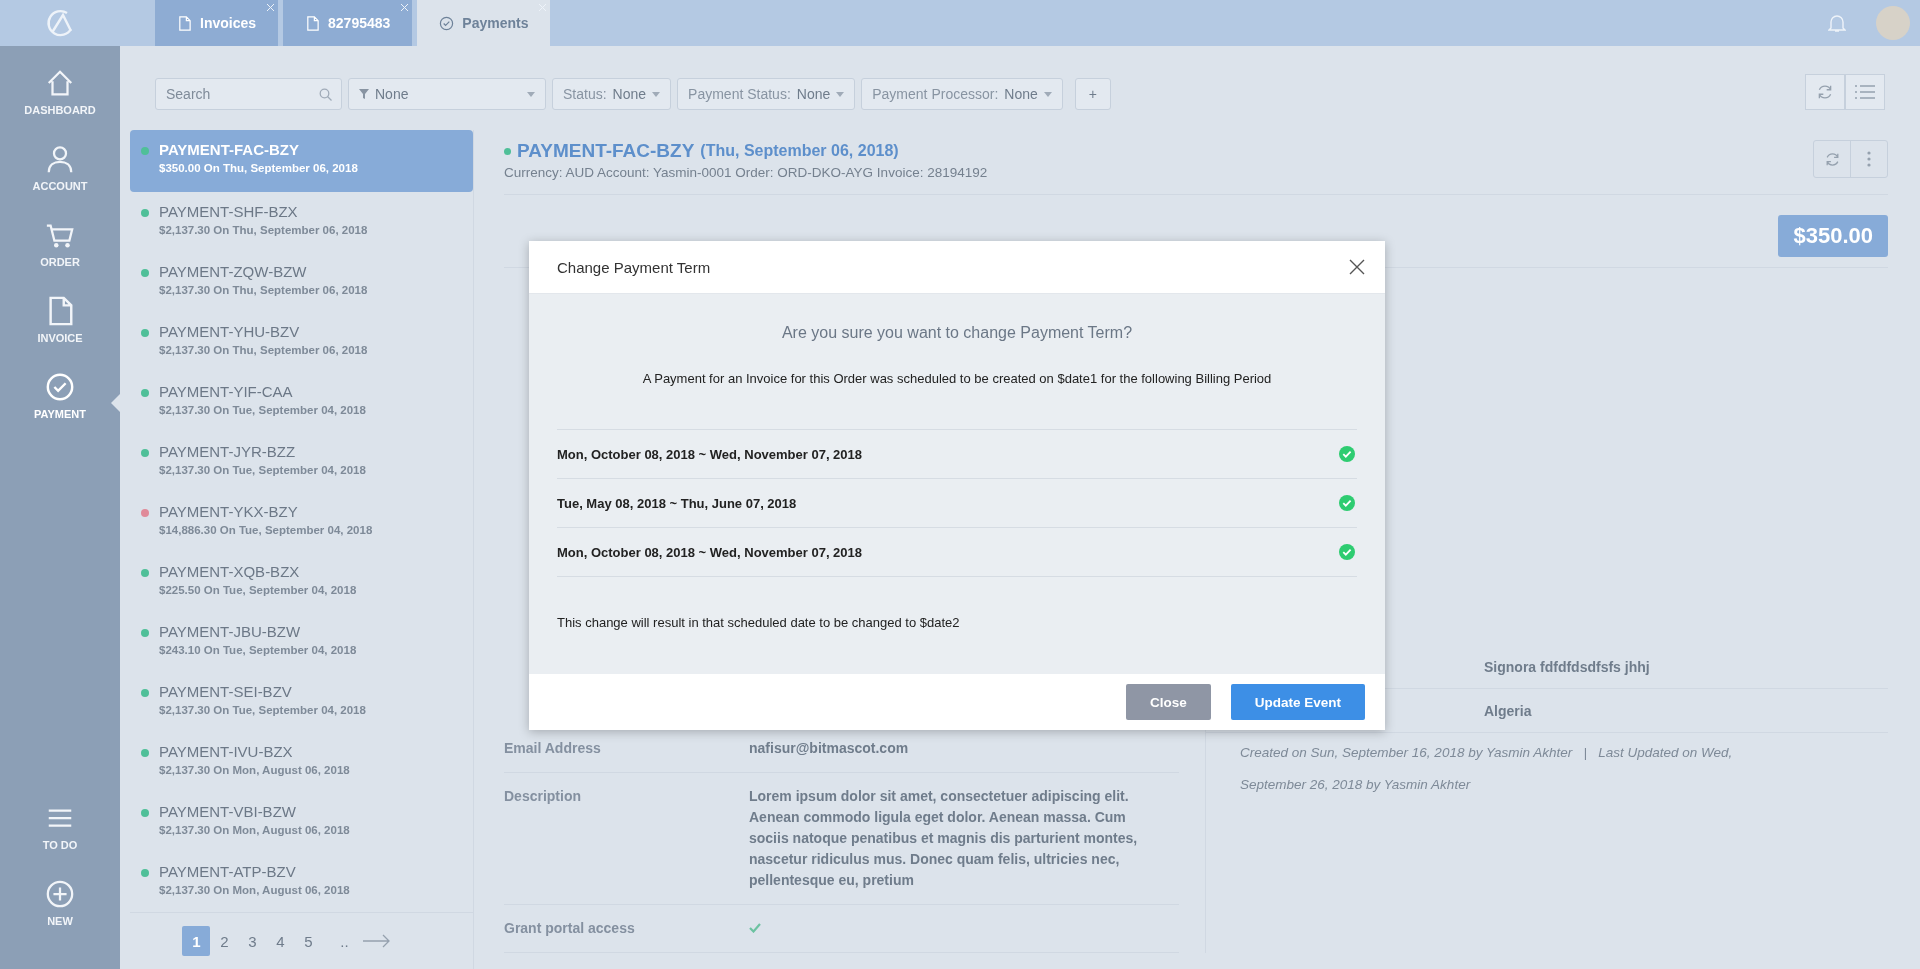  I want to click on payment-title: PAYMENT-ATP-BZV, so click(228, 872).